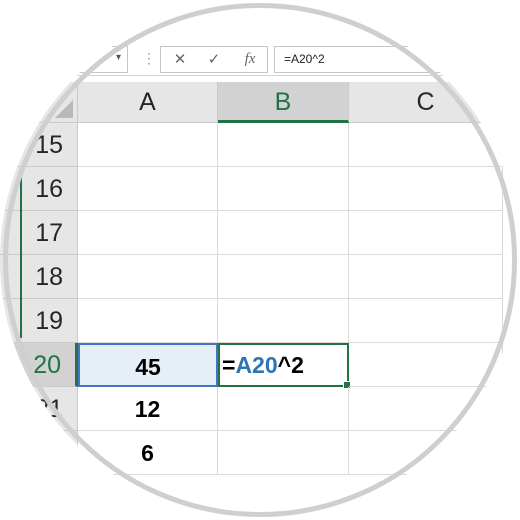 The image size is (520, 520). Describe the element at coordinates (180, 59) in the screenshot. I see `cancel-icon: ✕` at that location.